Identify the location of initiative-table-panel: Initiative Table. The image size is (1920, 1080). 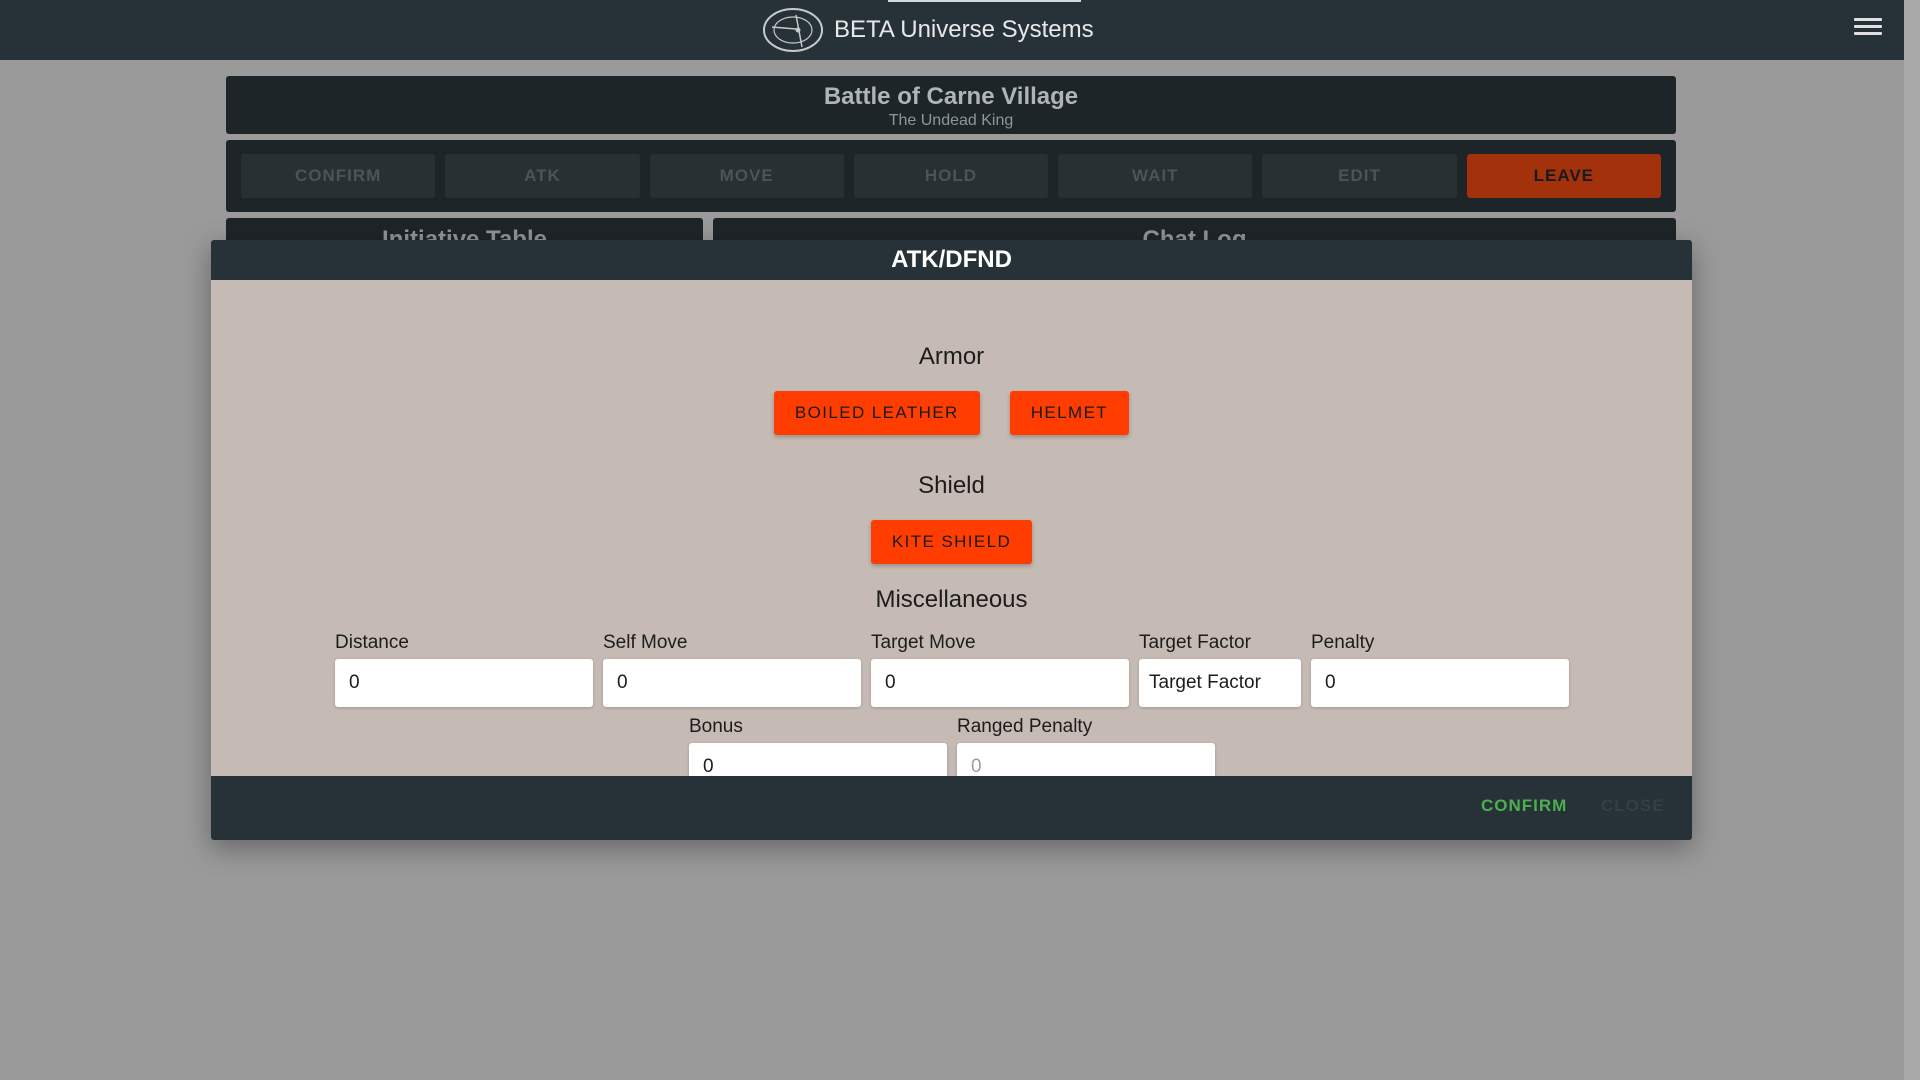
(464, 230).